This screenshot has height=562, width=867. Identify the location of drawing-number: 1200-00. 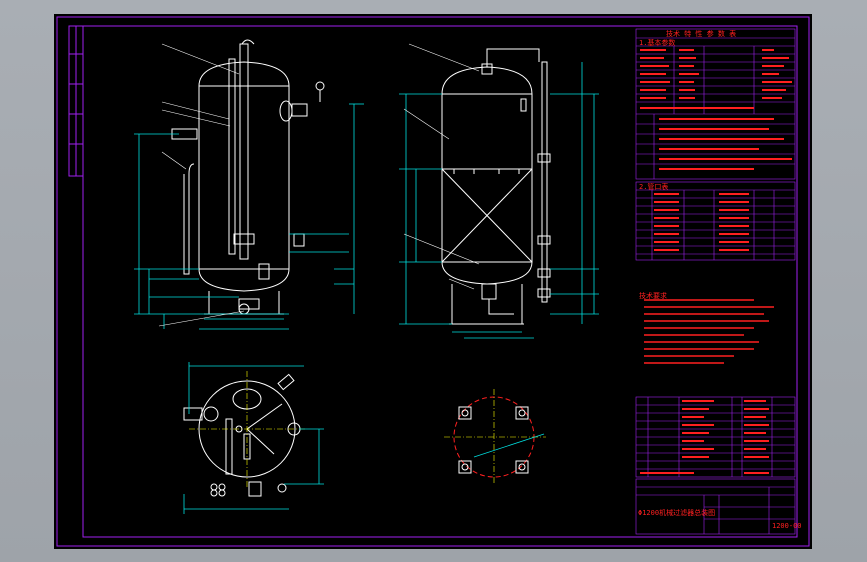
(787, 526).